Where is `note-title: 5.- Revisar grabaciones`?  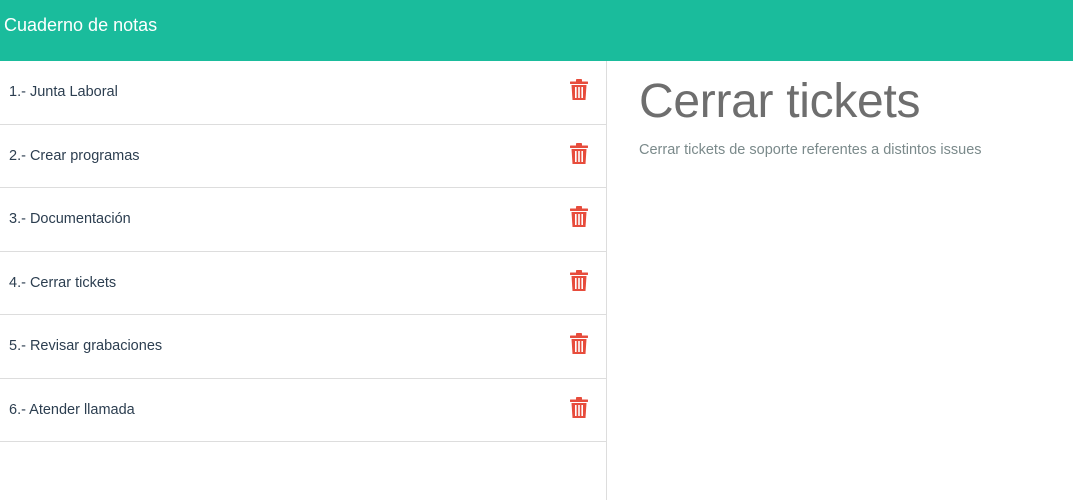
note-title: 5.- Revisar grabaciones is located at coordinates (81, 346).